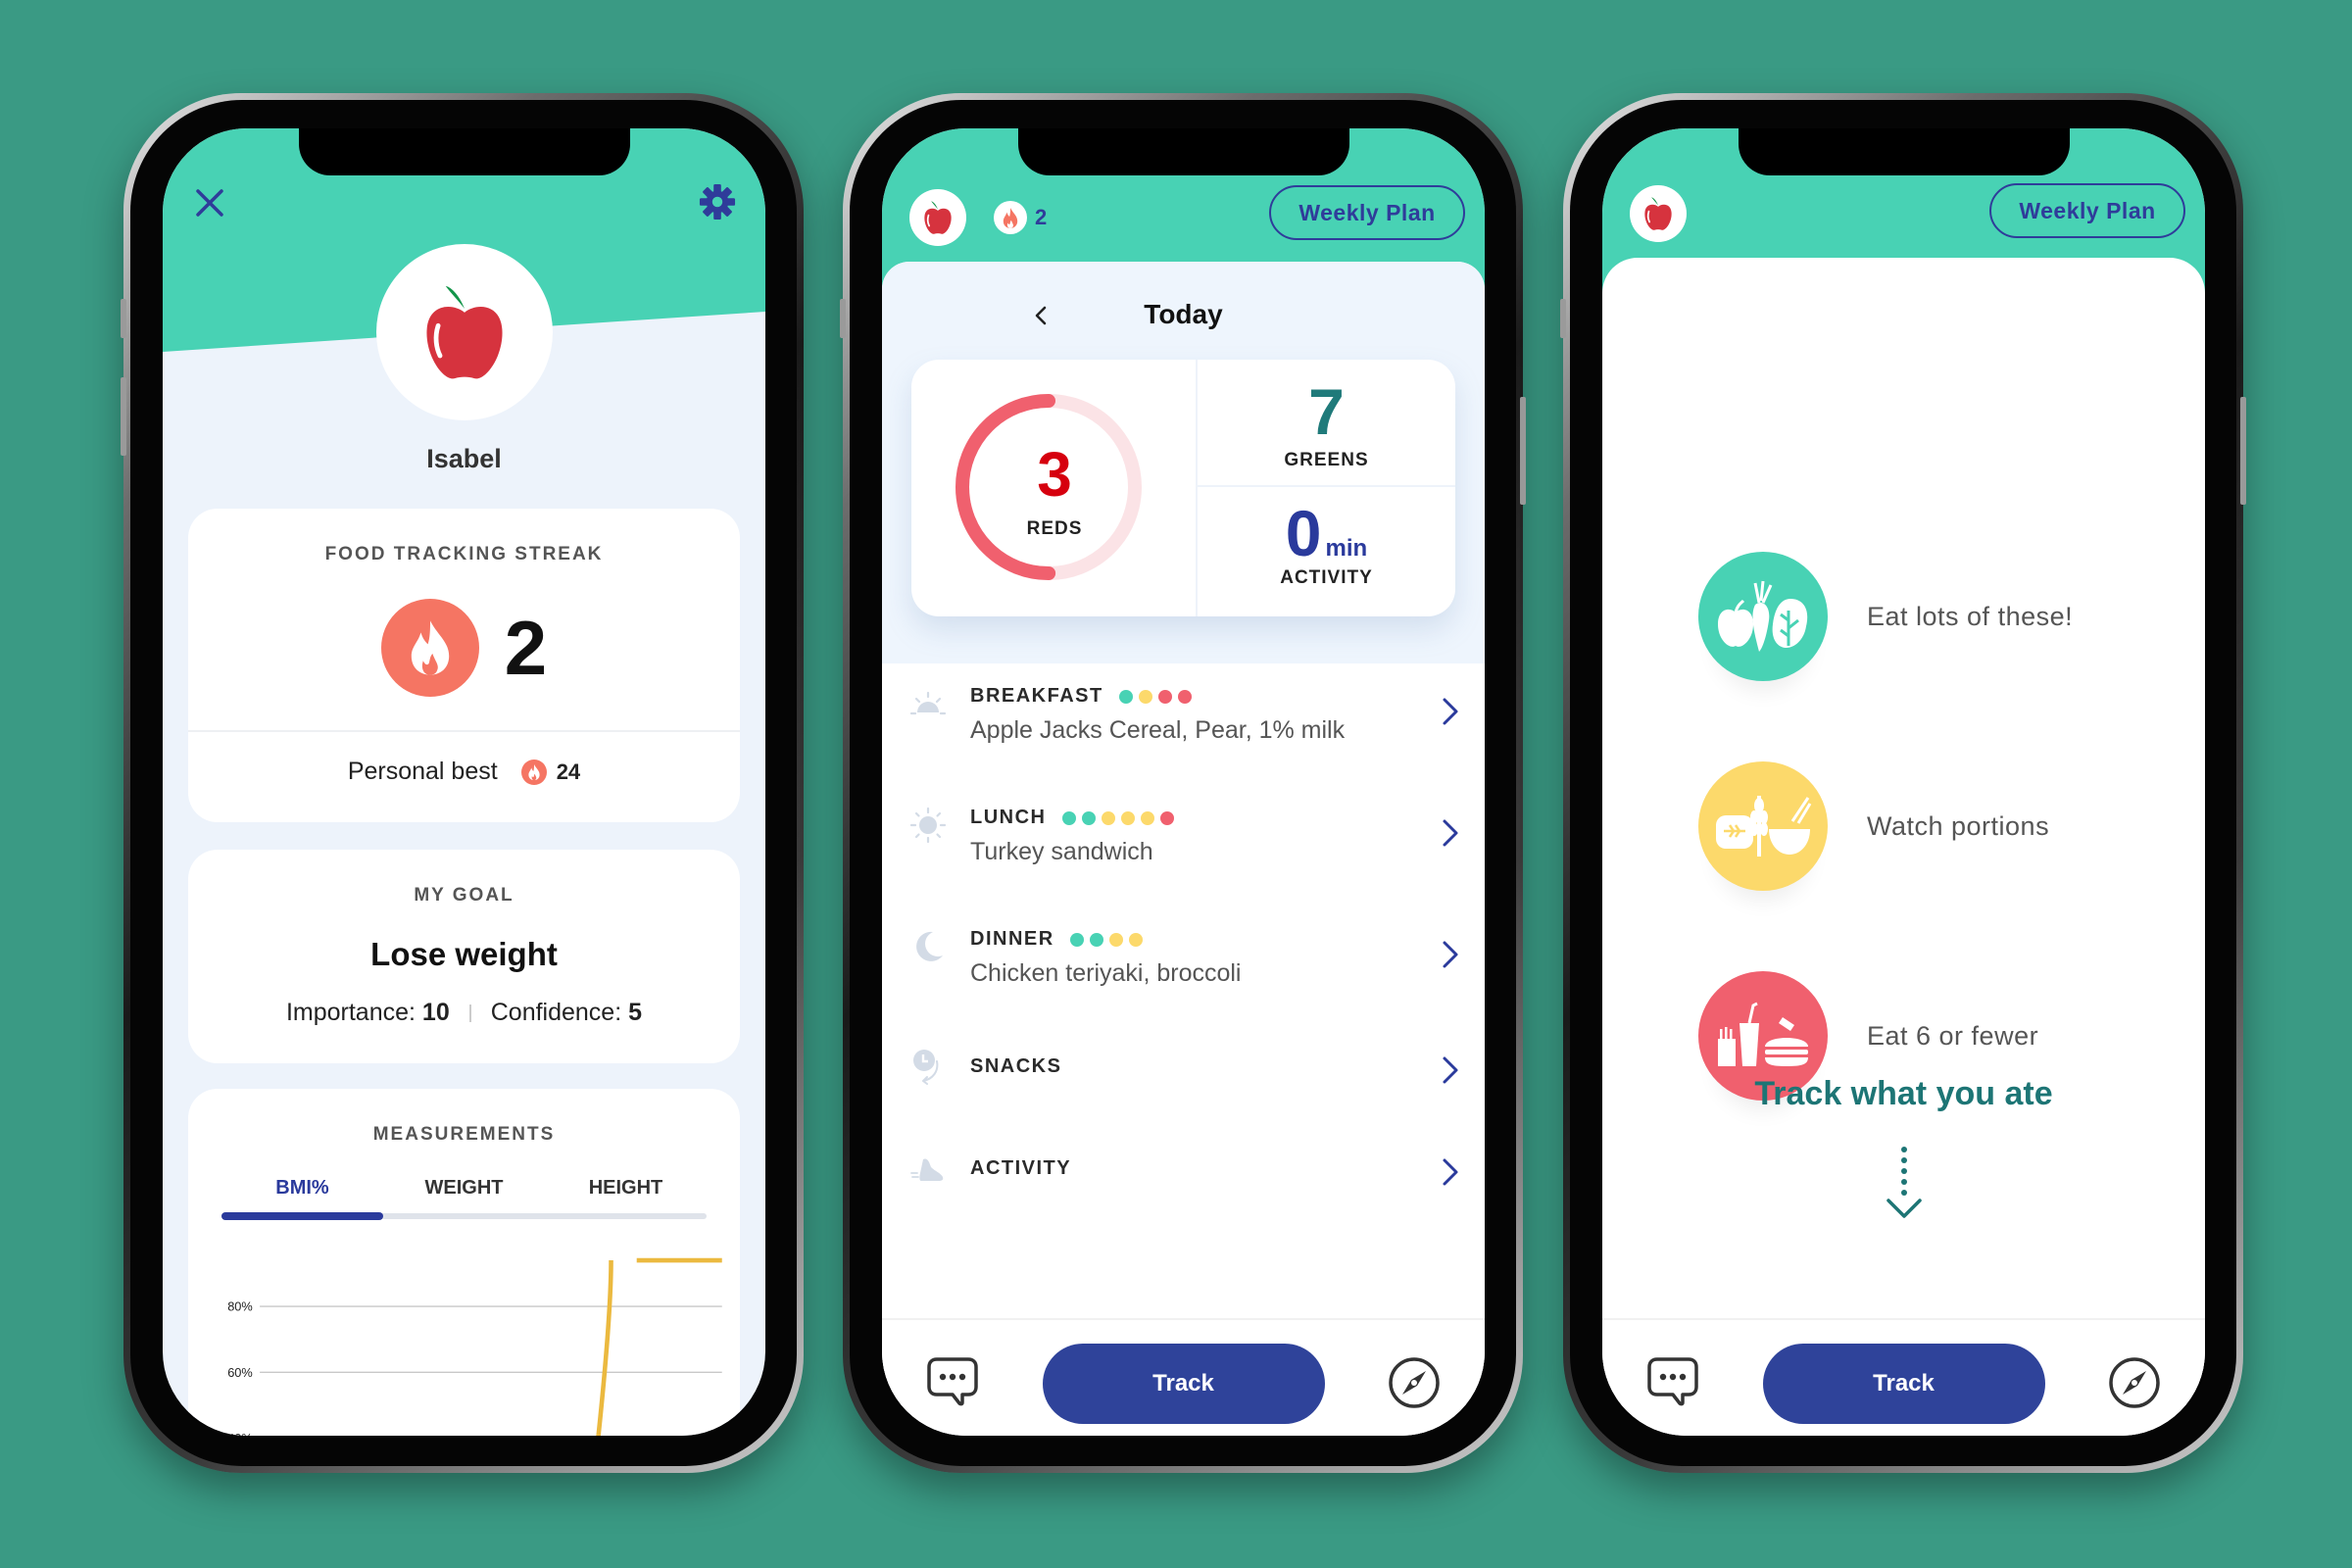 The width and height of the screenshot is (2352, 1568). Describe the element at coordinates (556, 1012) in the screenshot. I see `confidence-label: Confidence:` at that location.